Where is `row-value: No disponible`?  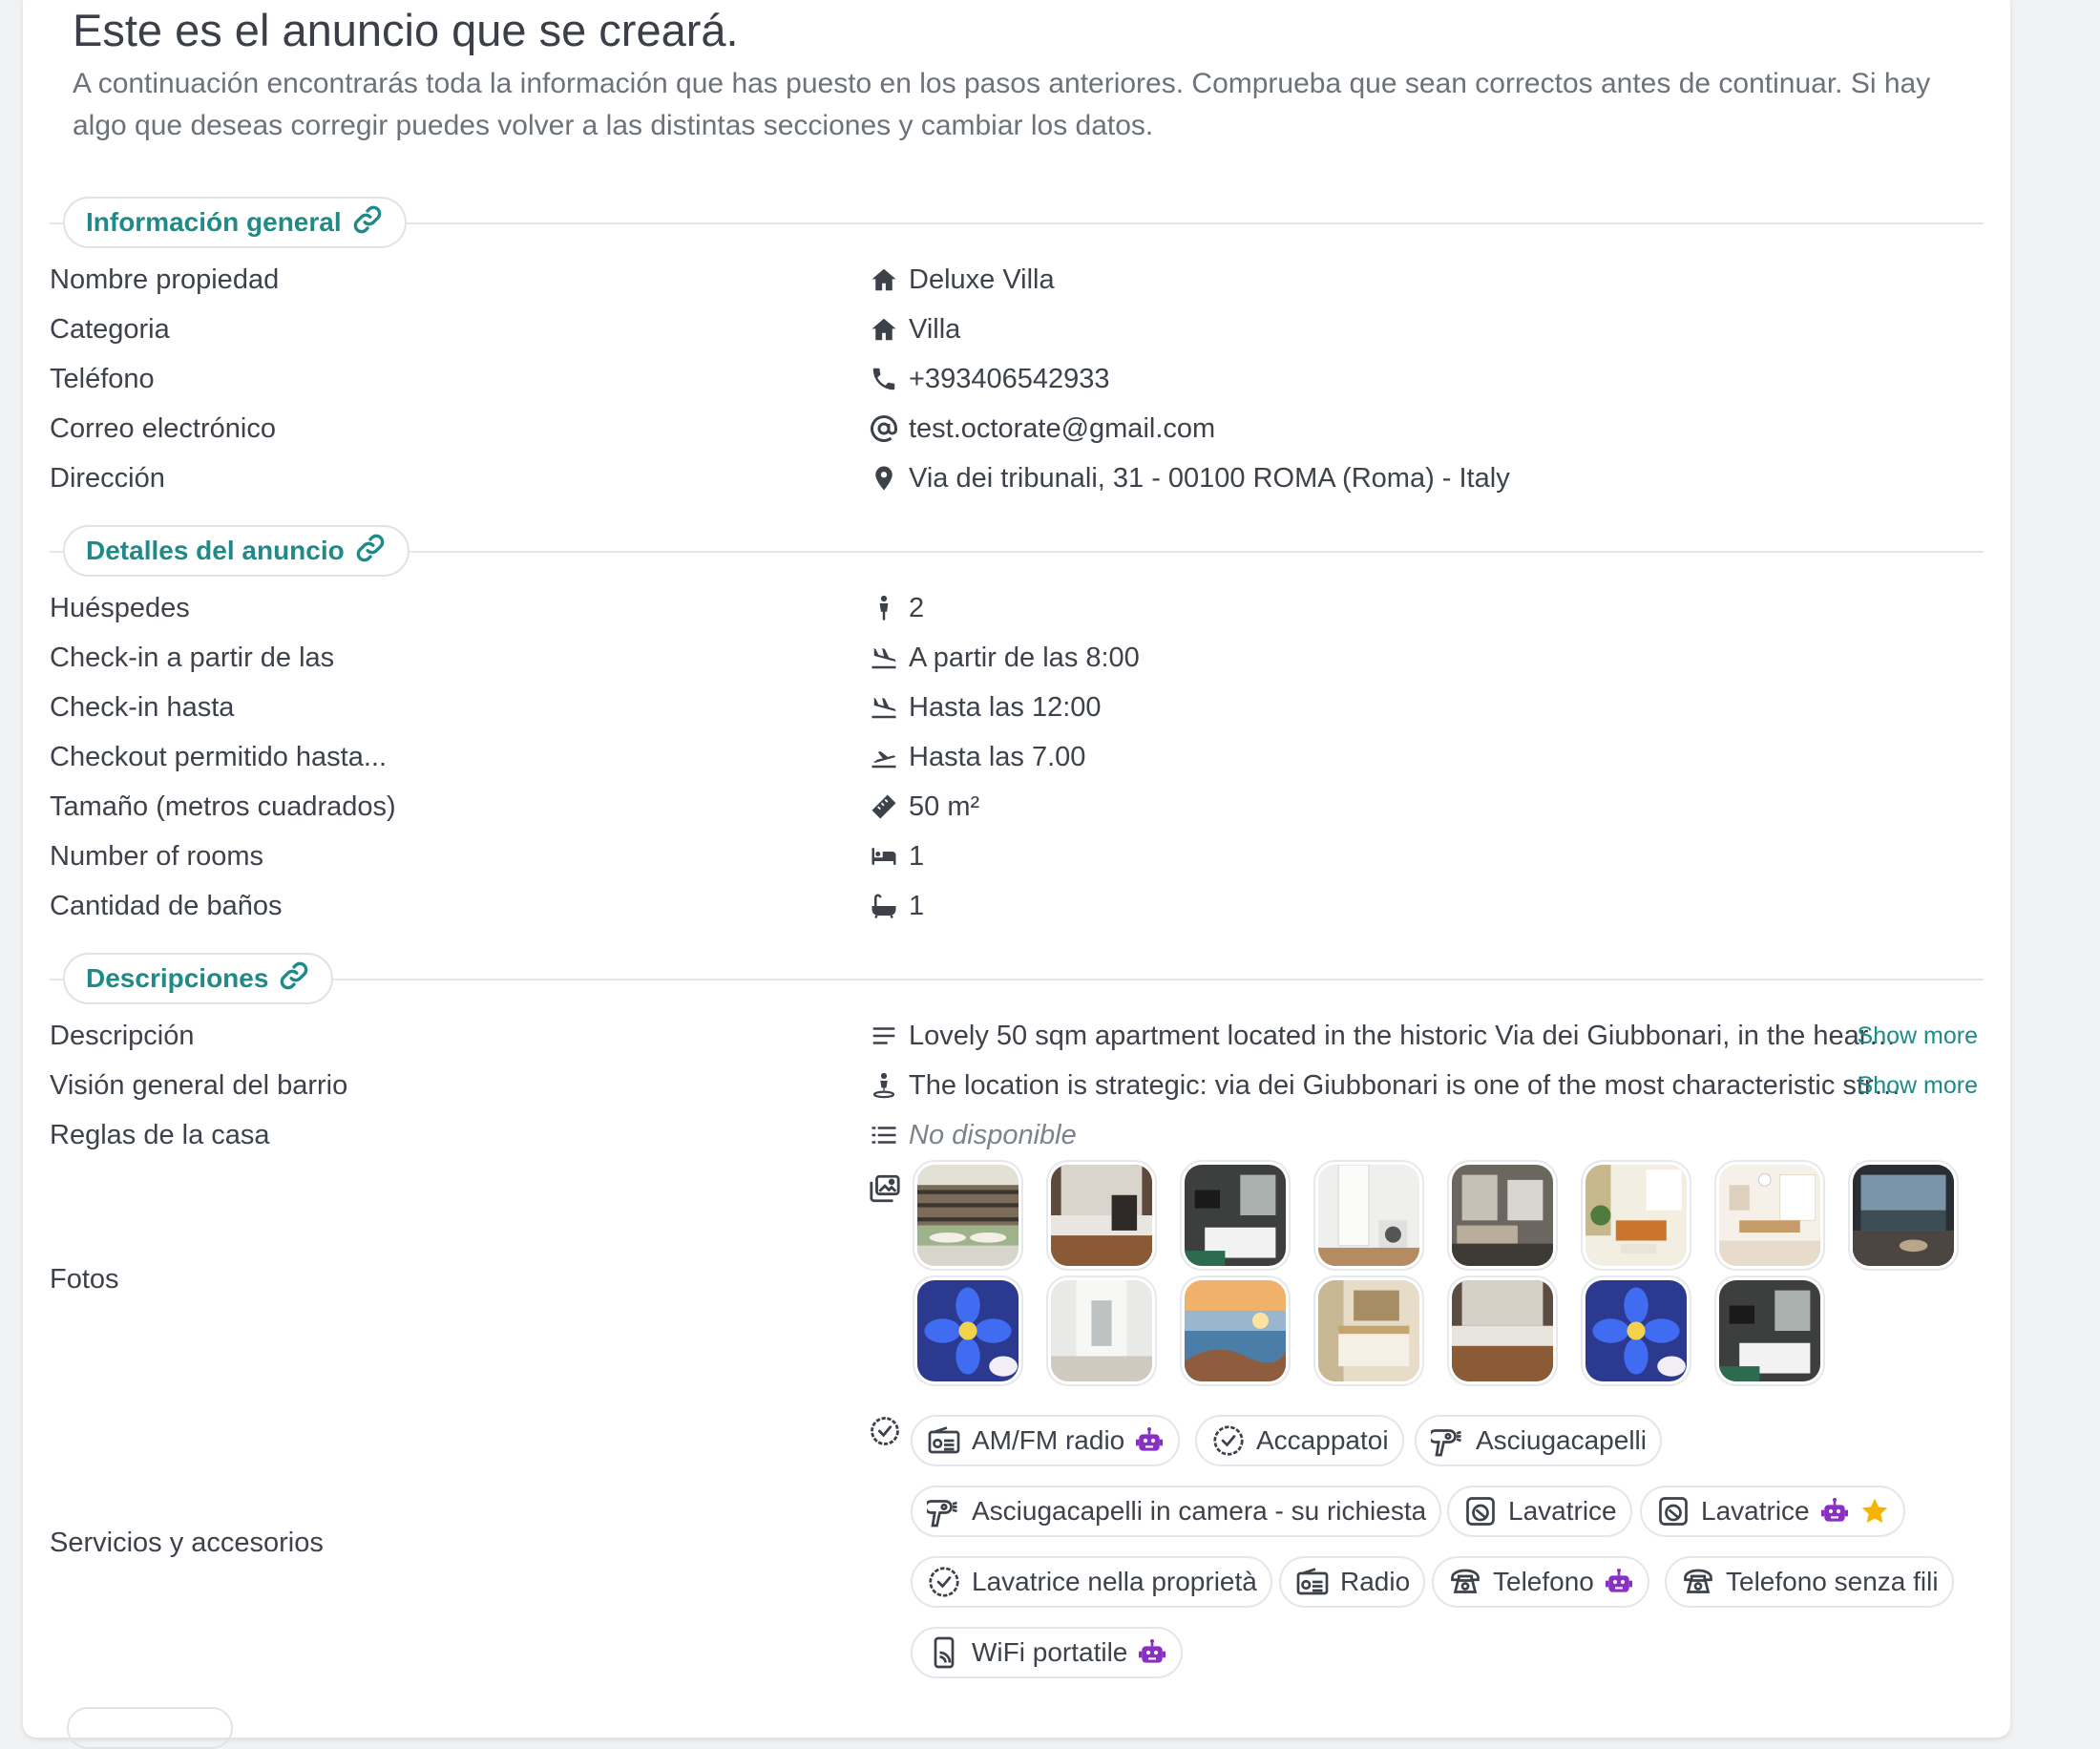
row-value: No disponible is located at coordinates (993, 1135).